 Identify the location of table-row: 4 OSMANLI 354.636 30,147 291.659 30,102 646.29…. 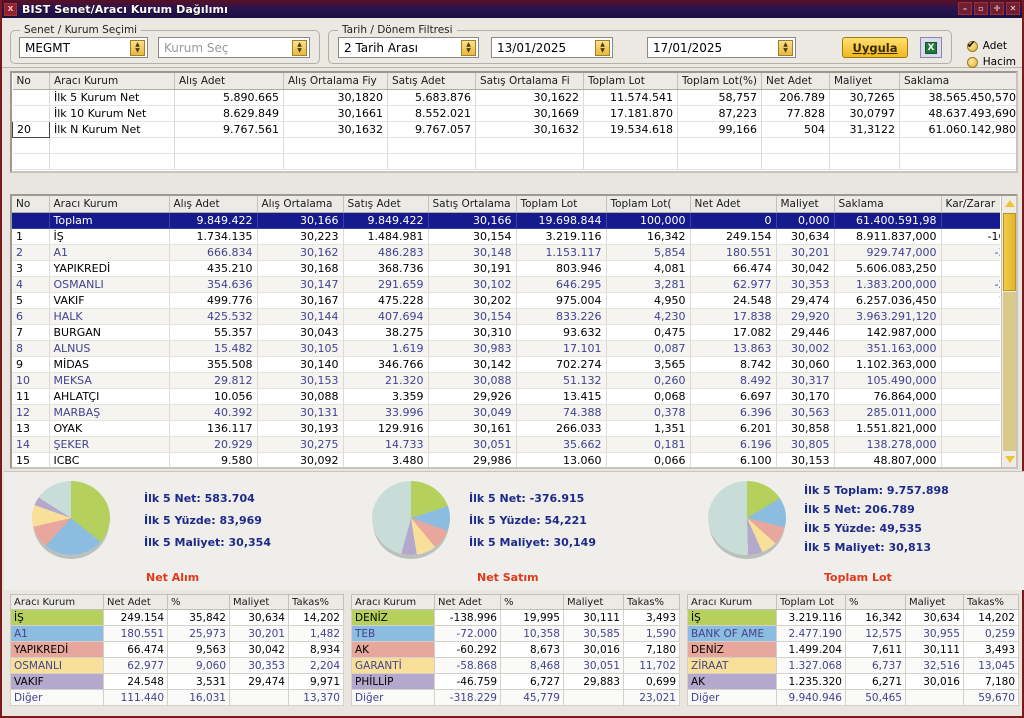
(506, 284).